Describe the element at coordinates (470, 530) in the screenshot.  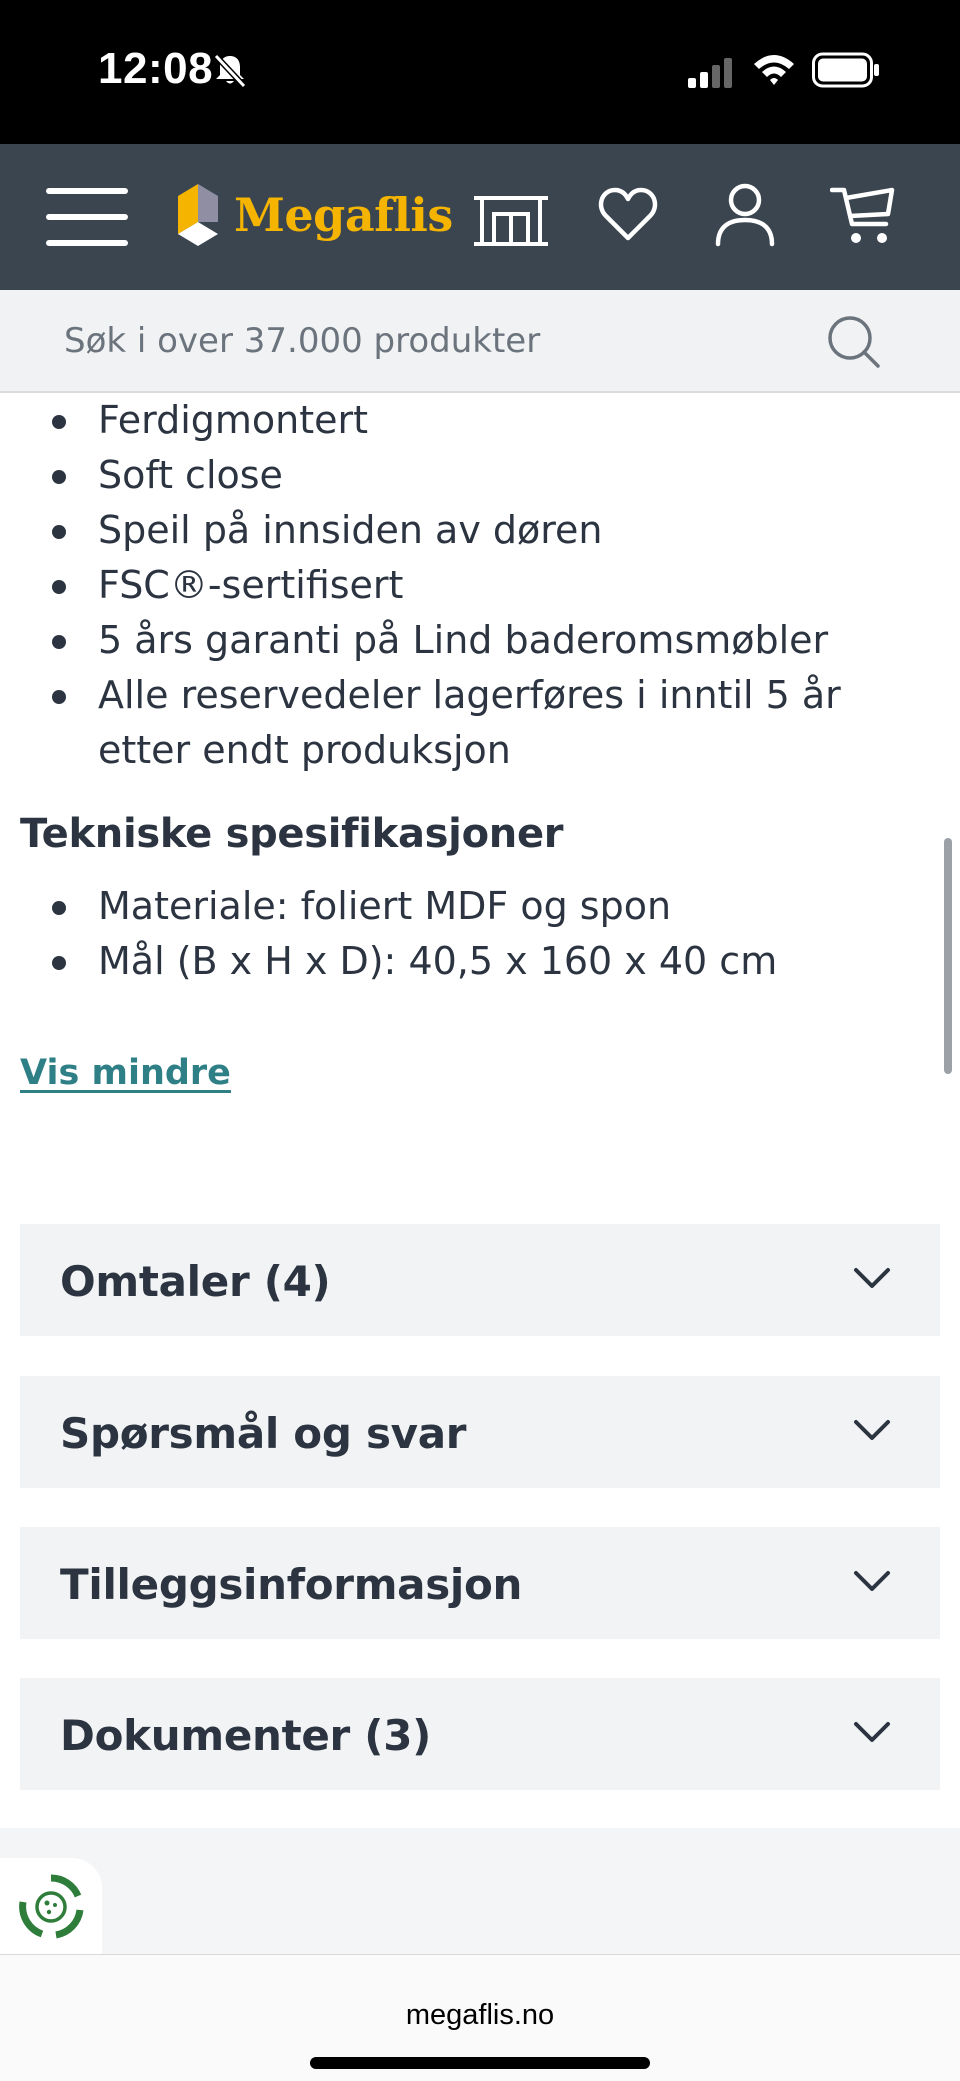
I see `list-item: Speil på innsiden av døren` at that location.